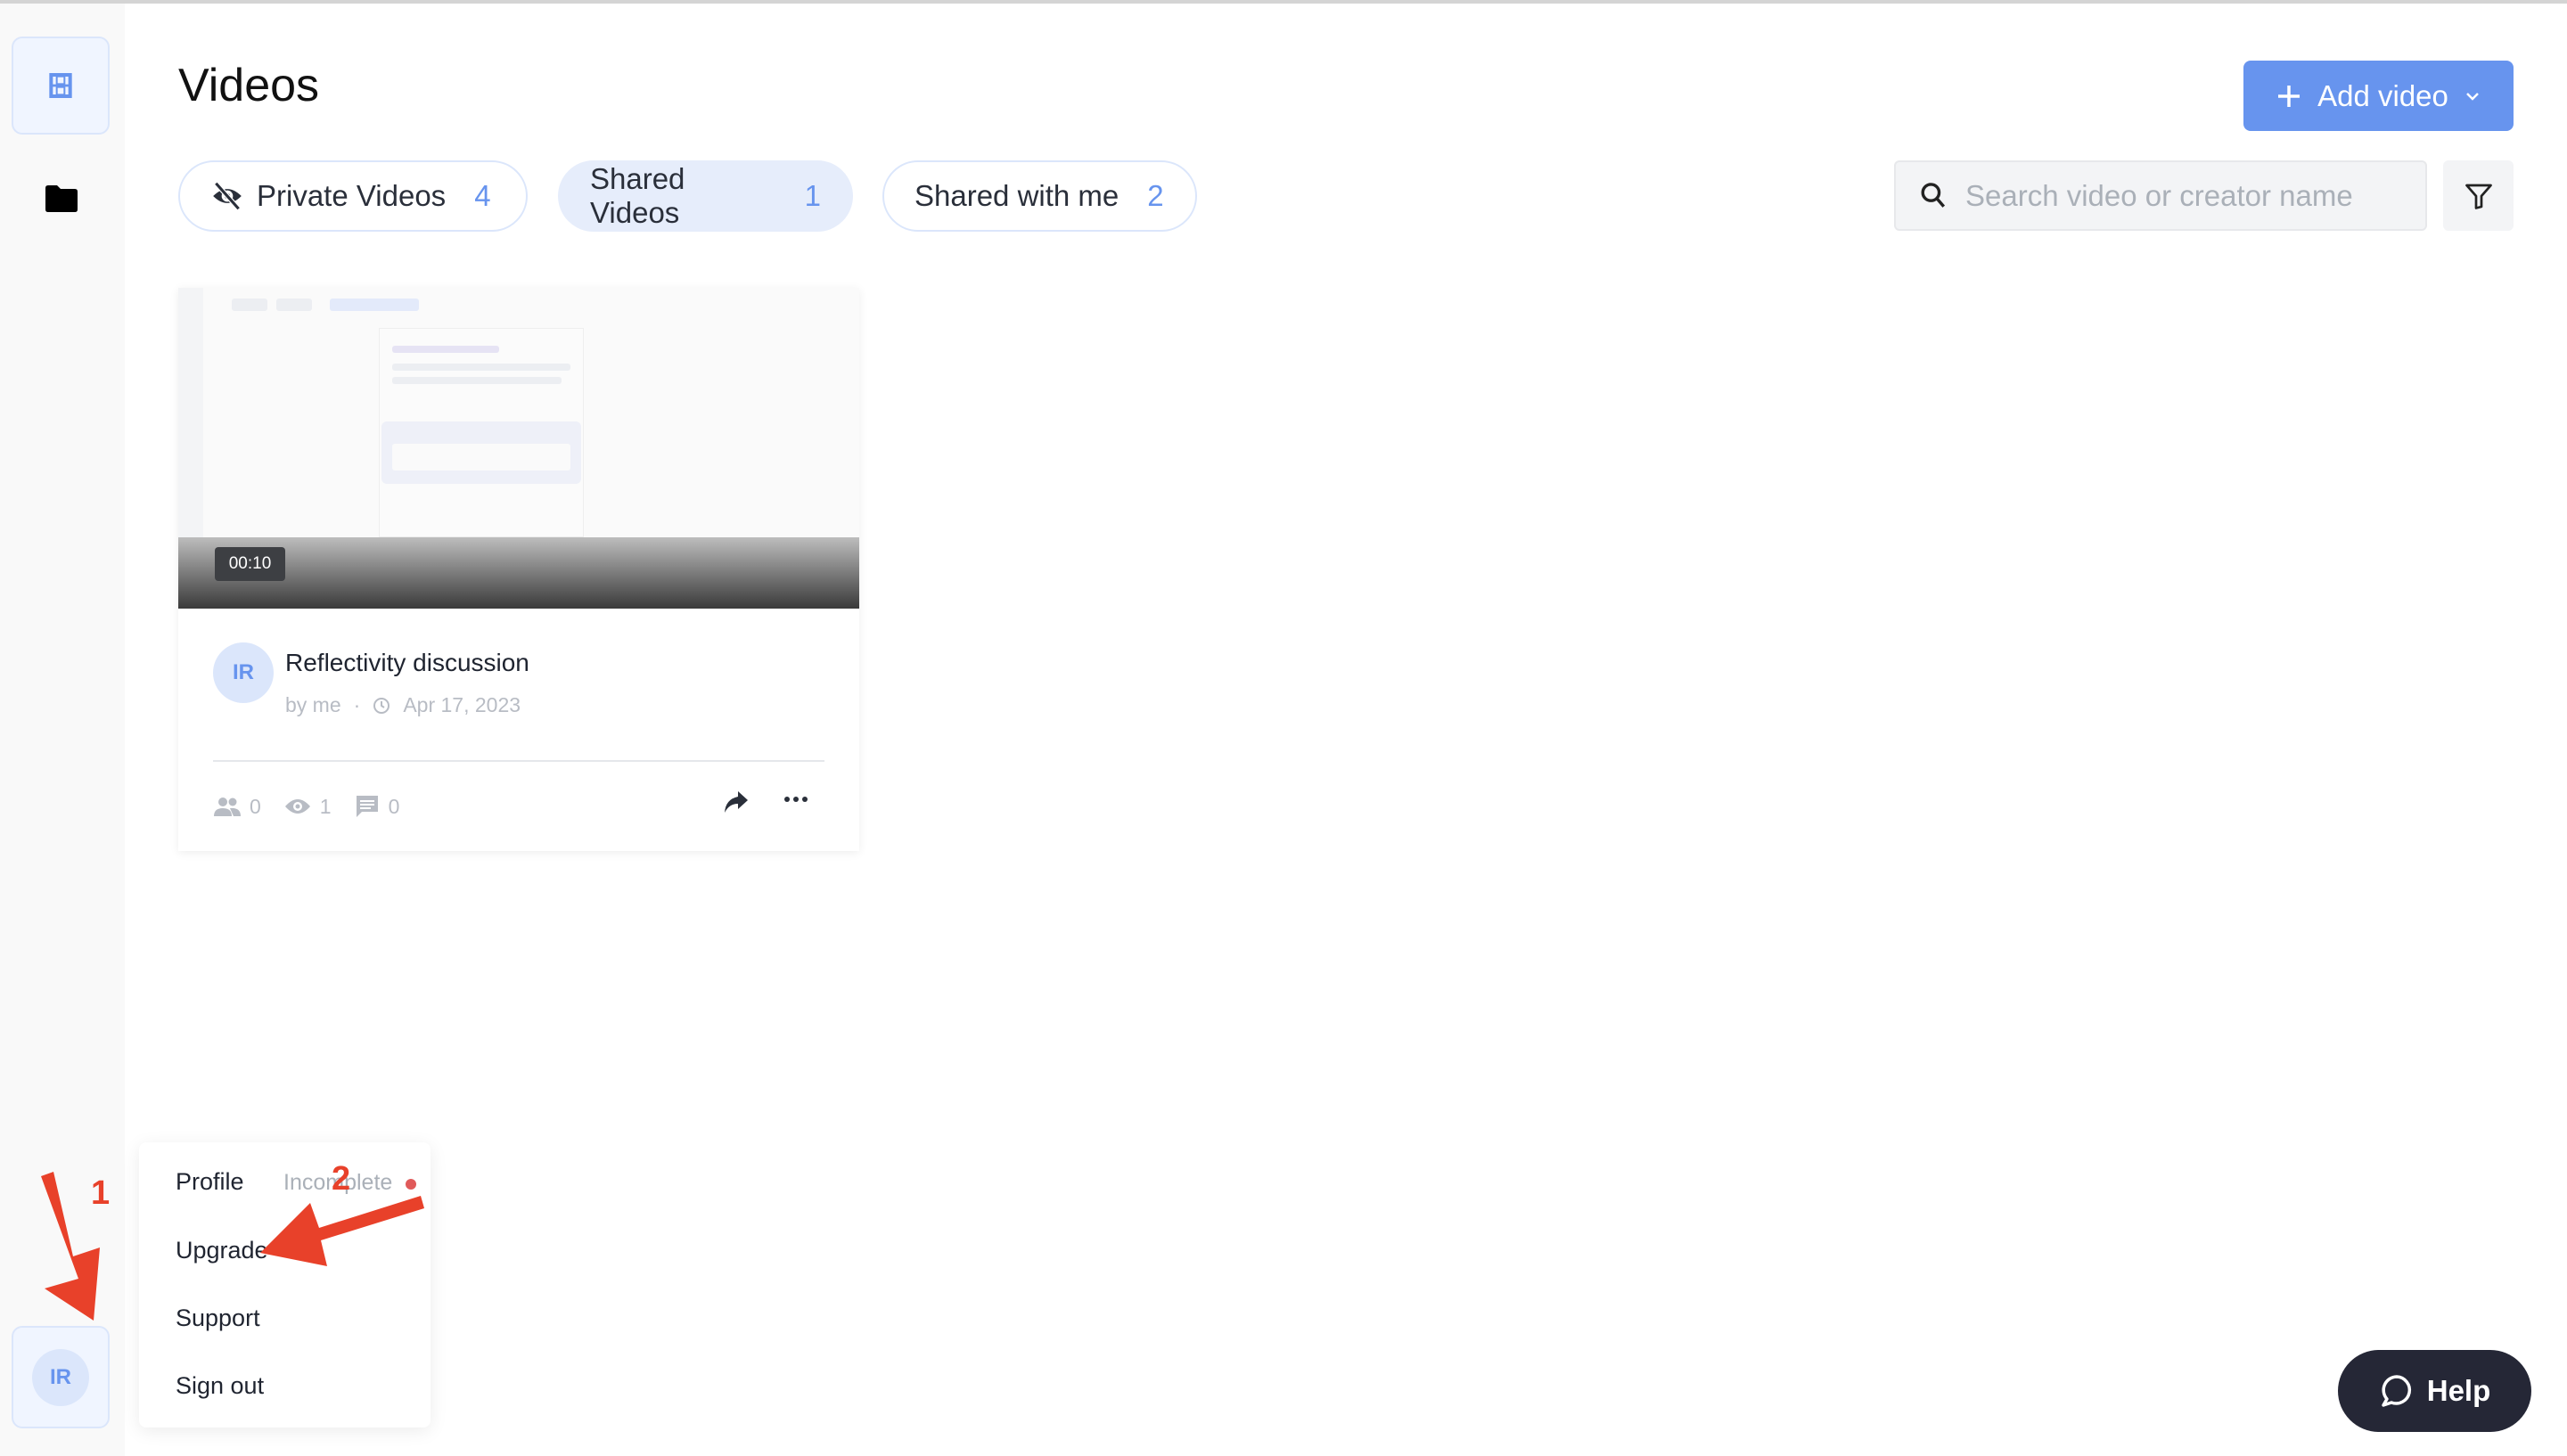 The height and width of the screenshot is (1456, 2567). Describe the element at coordinates (795, 799) in the screenshot. I see `more-options-icon` at that location.